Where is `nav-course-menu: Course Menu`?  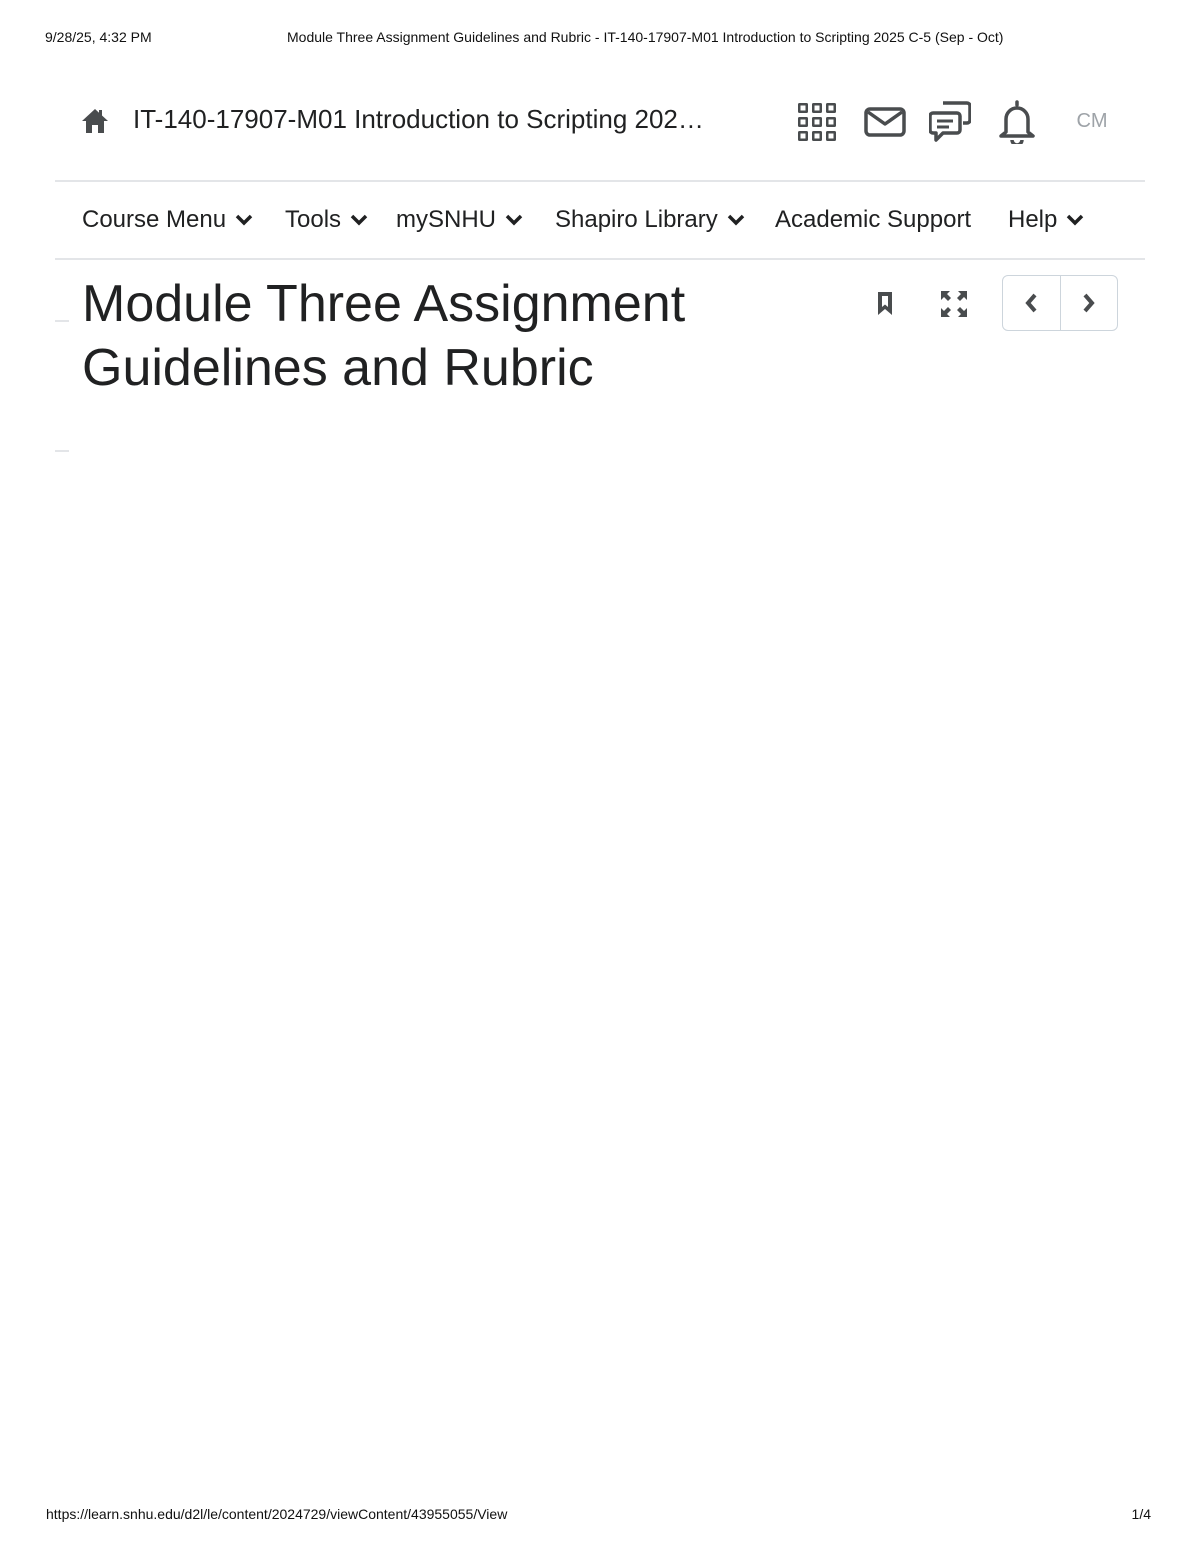
nav-course-menu: Course Menu is located at coordinates (167, 220).